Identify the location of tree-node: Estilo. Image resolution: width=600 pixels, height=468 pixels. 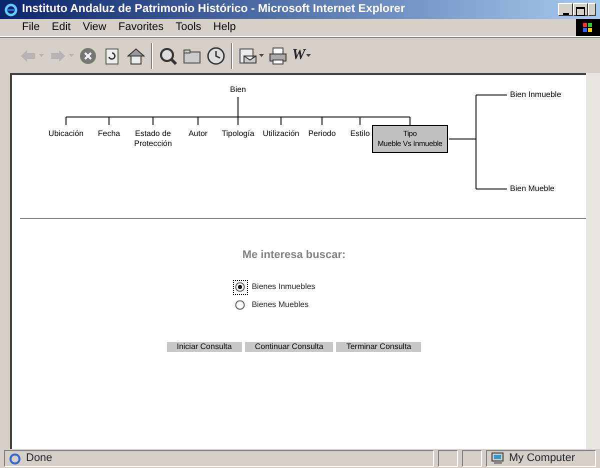
(360, 134).